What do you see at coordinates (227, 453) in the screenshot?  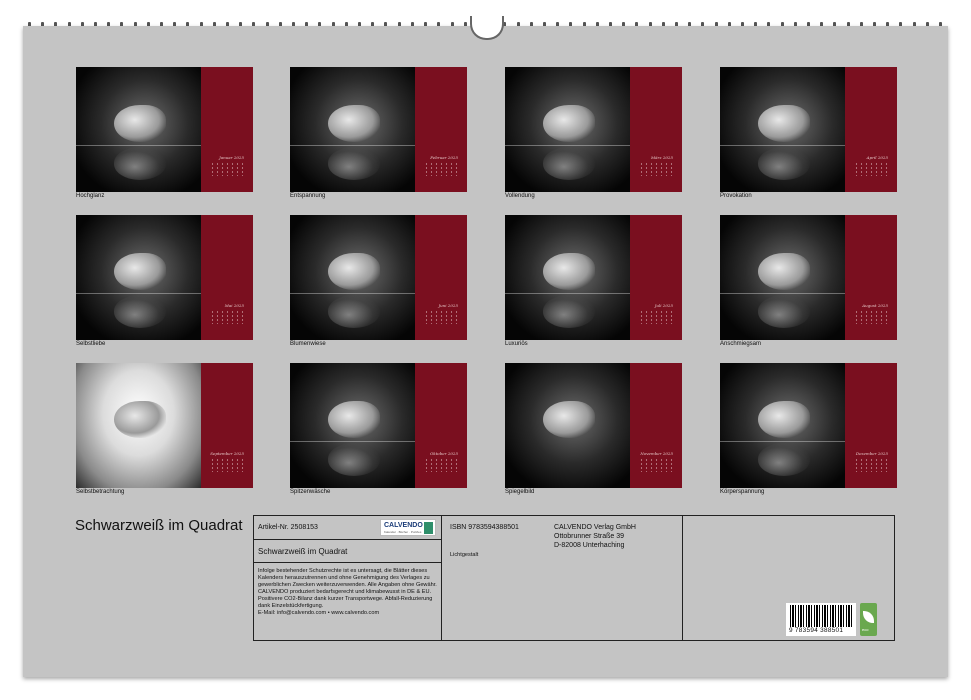 I see `month-label: September 2025` at bounding box center [227, 453].